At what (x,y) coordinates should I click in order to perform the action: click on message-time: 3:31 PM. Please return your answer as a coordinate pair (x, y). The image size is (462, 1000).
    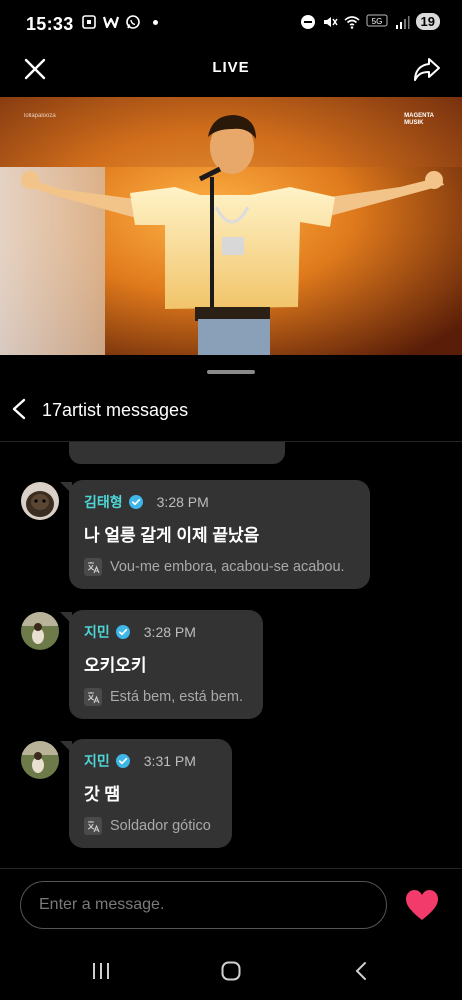
    Looking at the image, I should click on (169, 761).